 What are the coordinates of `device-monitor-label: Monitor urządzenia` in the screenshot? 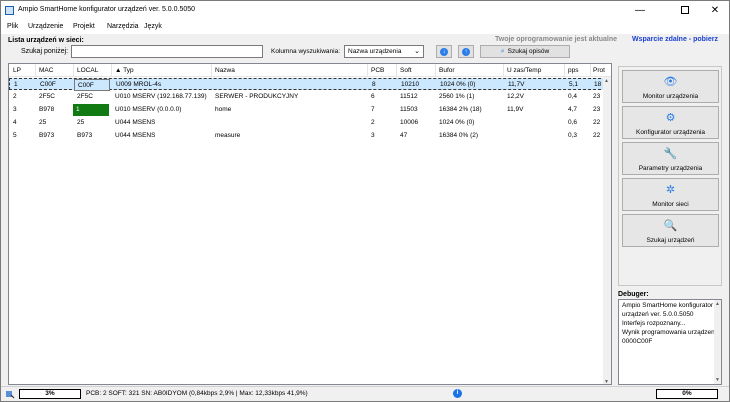 It's located at (670, 96).